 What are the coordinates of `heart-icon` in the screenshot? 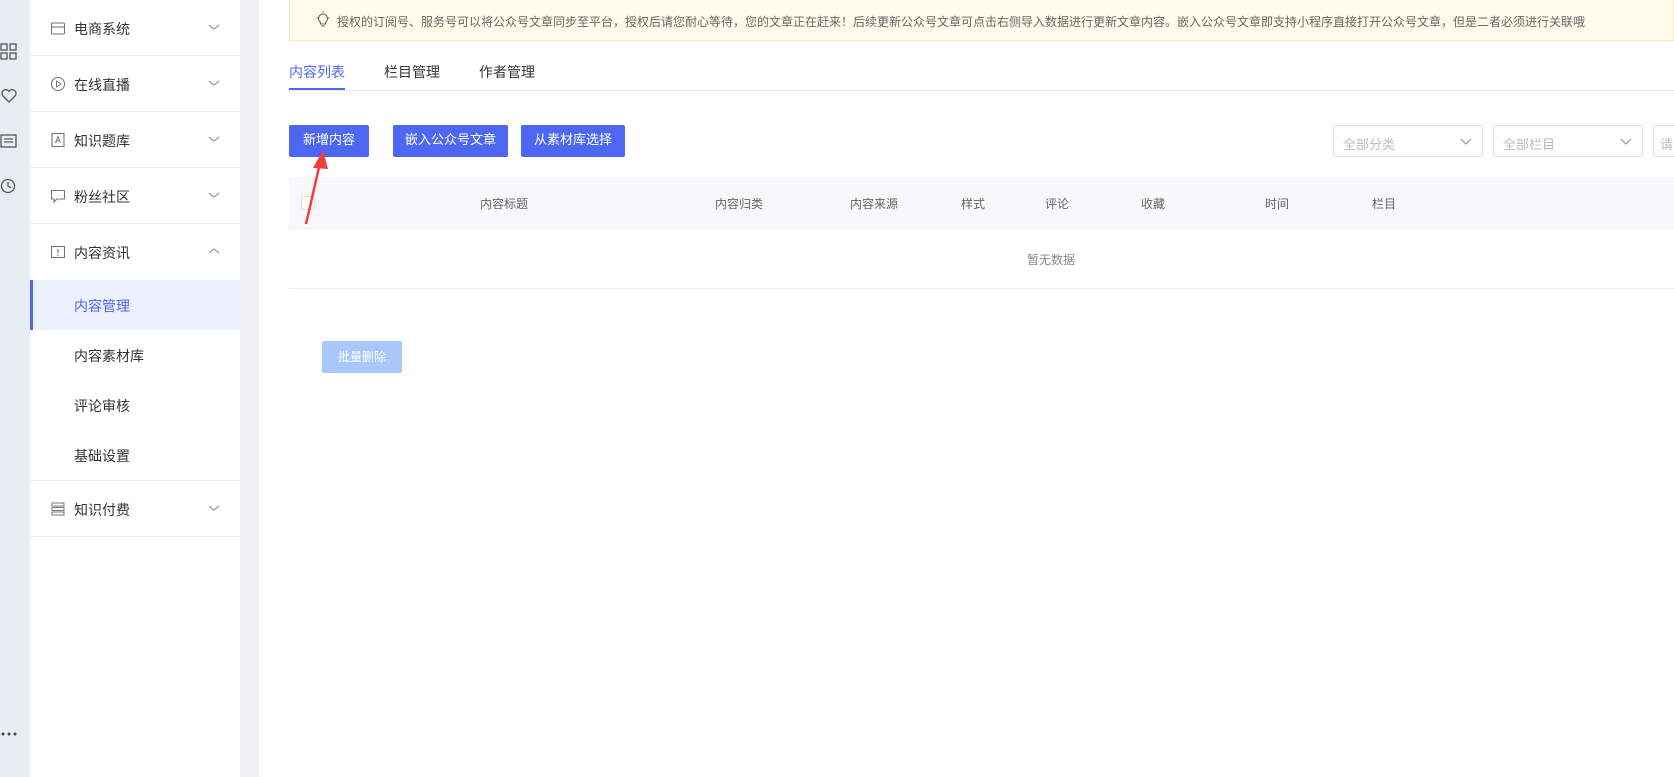 It's located at (9, 96).